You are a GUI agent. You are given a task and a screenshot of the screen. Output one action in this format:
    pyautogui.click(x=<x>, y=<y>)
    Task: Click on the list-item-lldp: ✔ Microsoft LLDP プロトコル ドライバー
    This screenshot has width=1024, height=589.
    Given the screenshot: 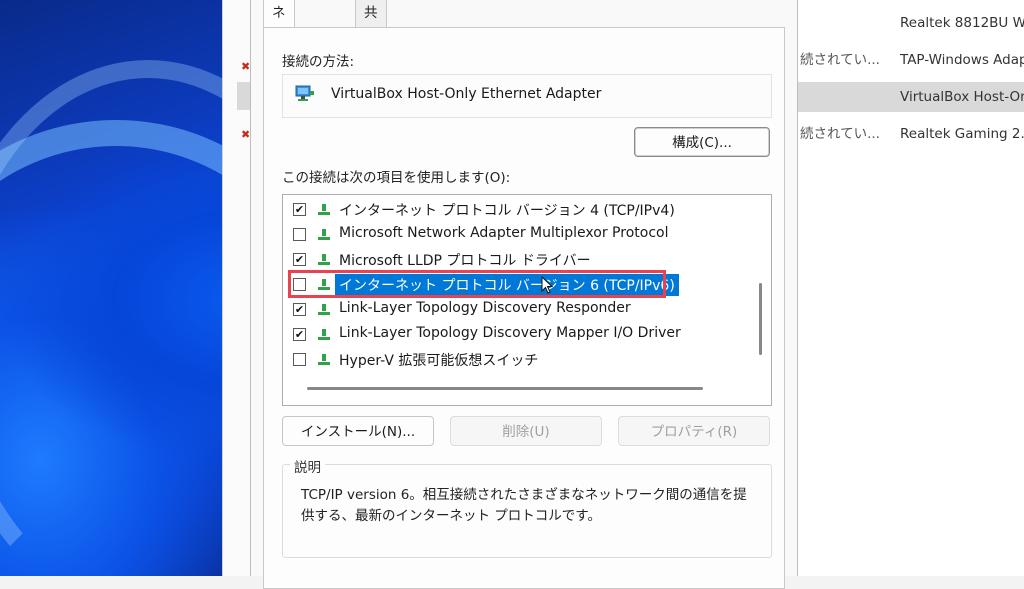 What is the action you would take?
    pyautogui.click(x=518, y=259)
    